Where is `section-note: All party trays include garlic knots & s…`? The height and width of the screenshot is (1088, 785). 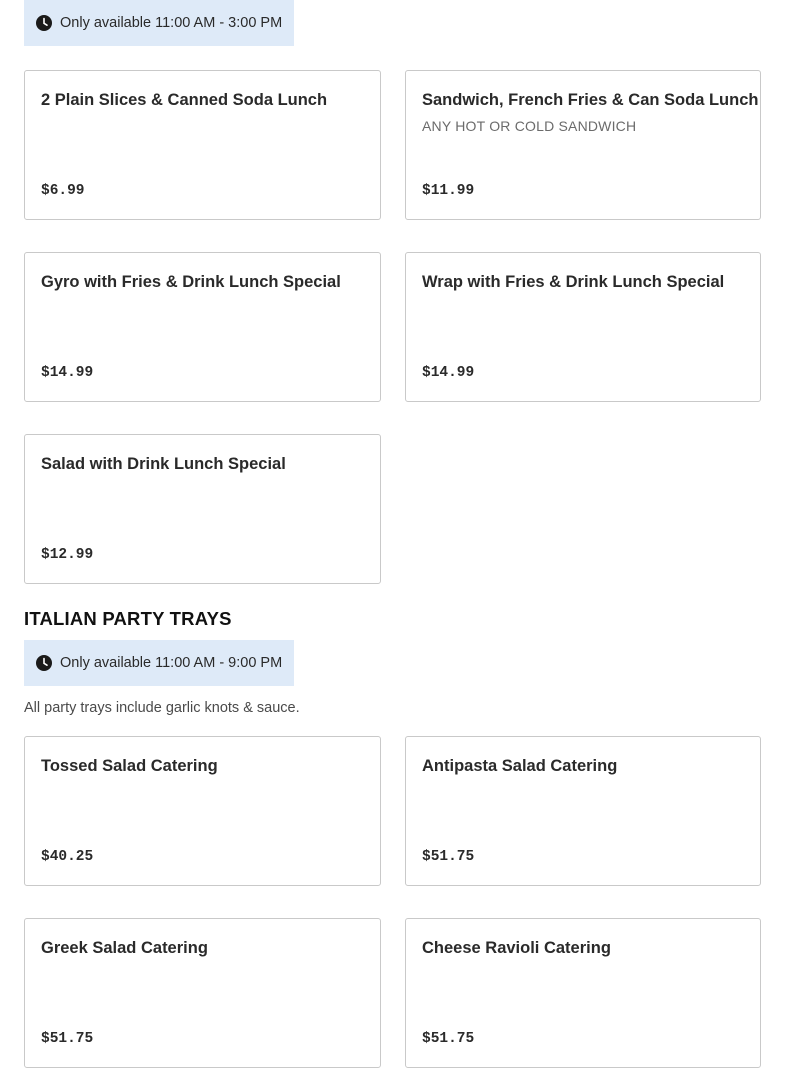 section-note: All party trays include garlic knots & s… is located at coordinates (162, 708).